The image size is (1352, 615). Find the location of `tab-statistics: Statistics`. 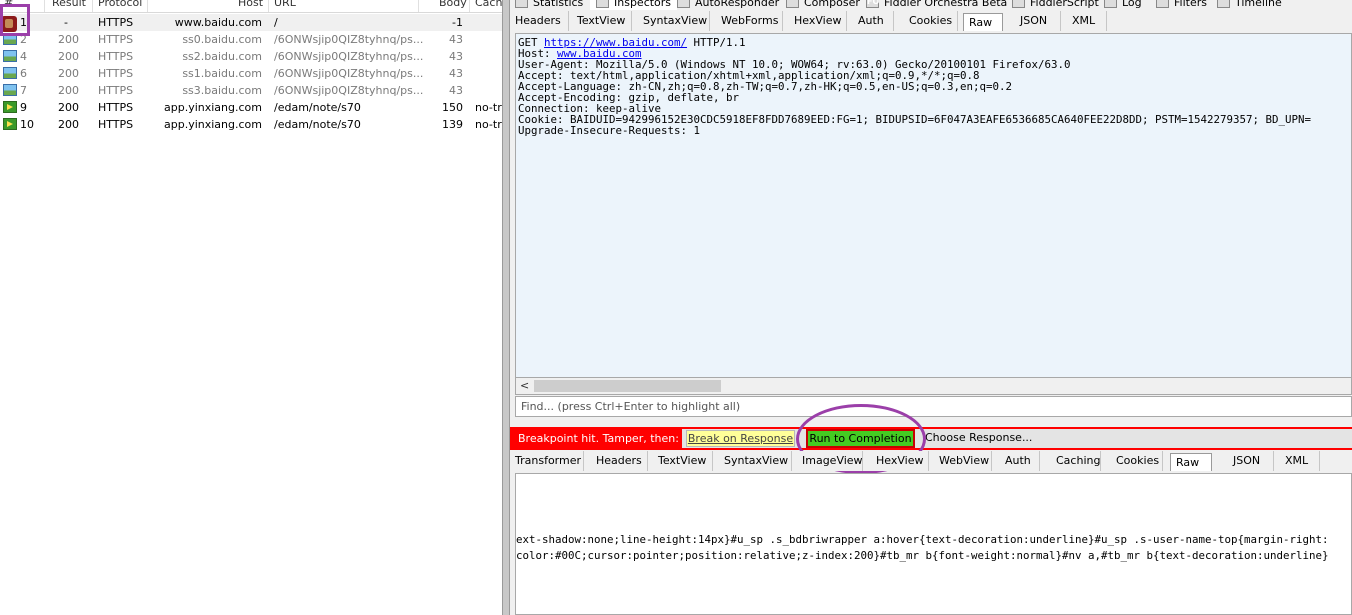

tab-statistics: Statistics is located at coordinates (549, 5).